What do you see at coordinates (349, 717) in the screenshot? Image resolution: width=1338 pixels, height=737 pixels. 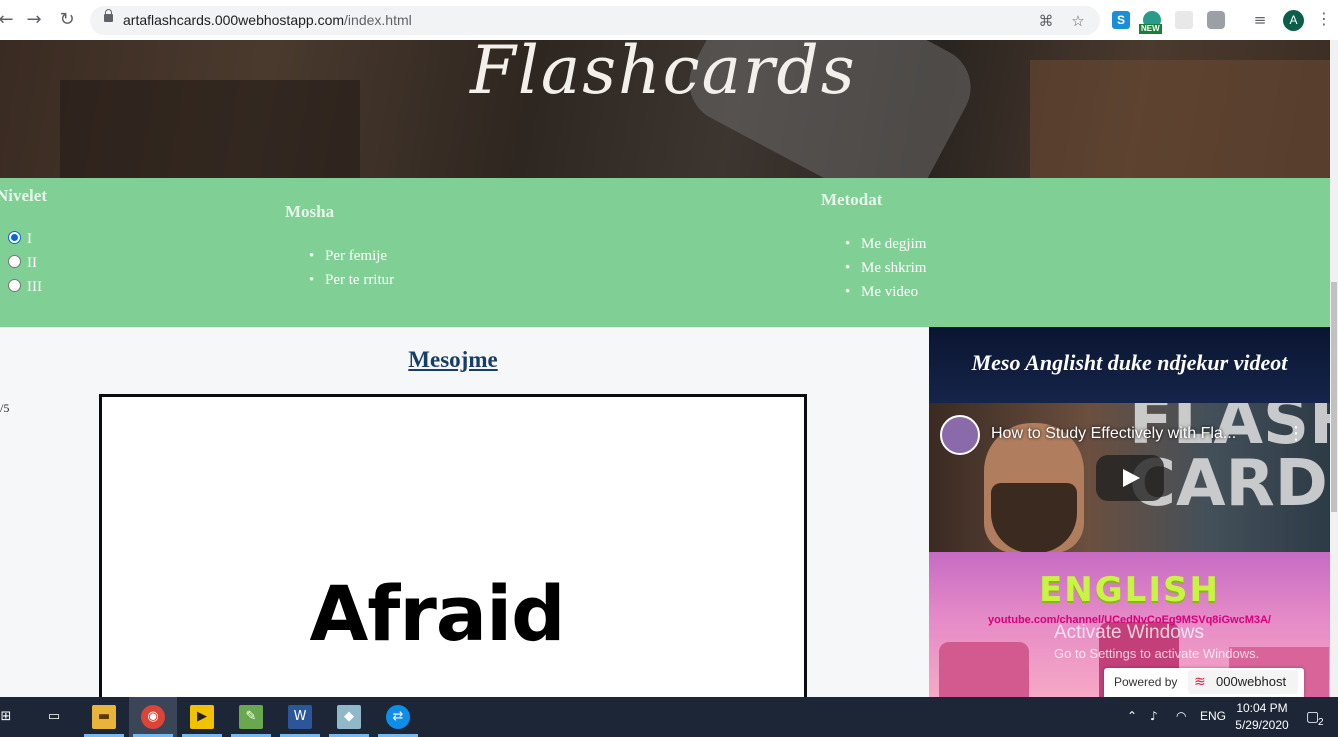 I see `app-icon: ◆` at bounding box center [349, 717].